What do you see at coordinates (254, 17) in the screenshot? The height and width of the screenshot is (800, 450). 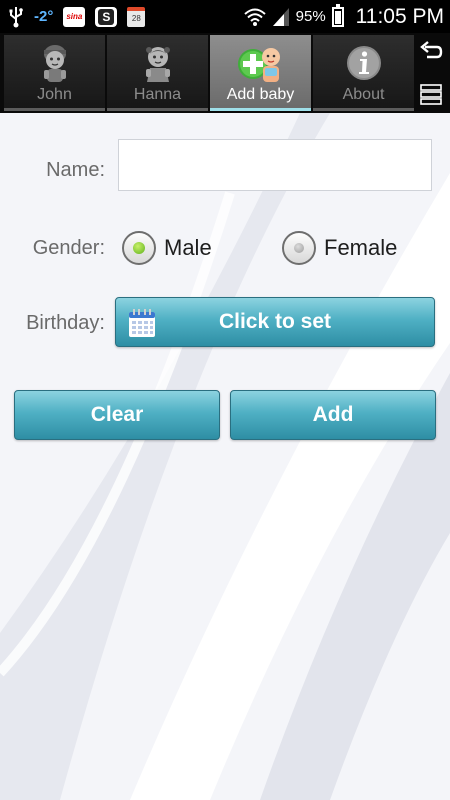 I see `wifi-icon` at bounding box center [254, 17].